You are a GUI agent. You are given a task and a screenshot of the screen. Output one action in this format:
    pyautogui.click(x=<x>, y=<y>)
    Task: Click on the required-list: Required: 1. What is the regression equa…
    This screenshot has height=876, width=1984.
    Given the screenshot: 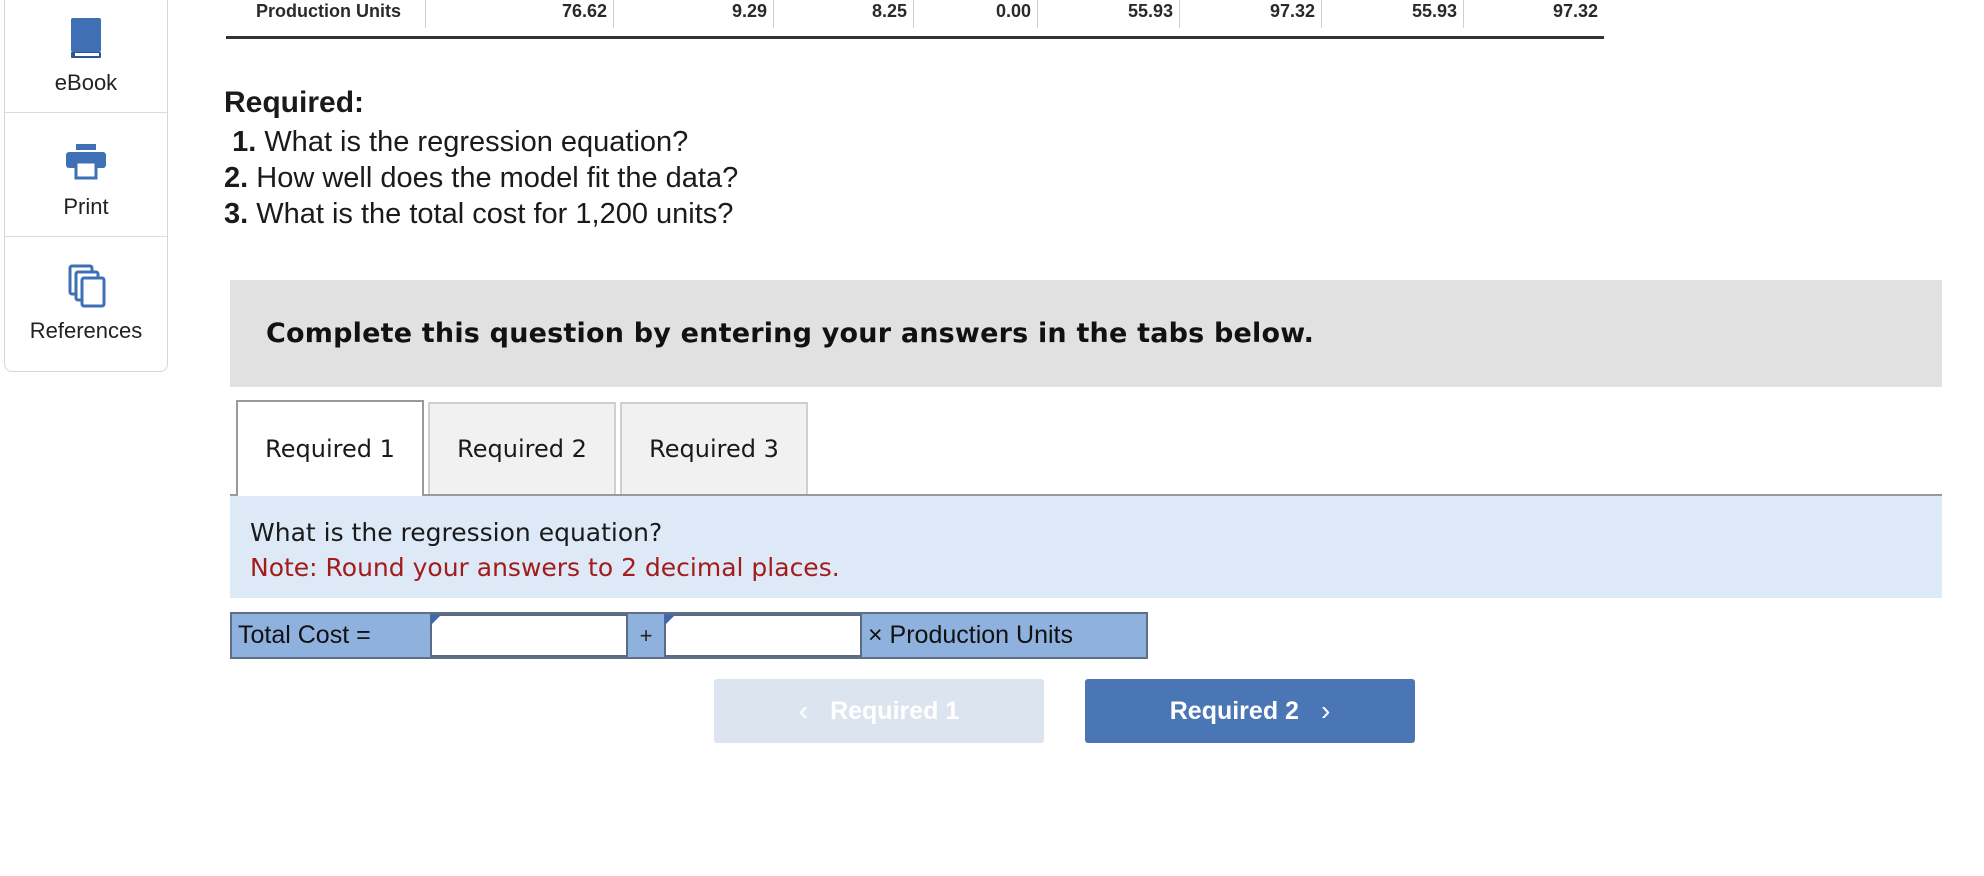 What is the action you would take?
    pyautogui.click(x=481, y=159)
    